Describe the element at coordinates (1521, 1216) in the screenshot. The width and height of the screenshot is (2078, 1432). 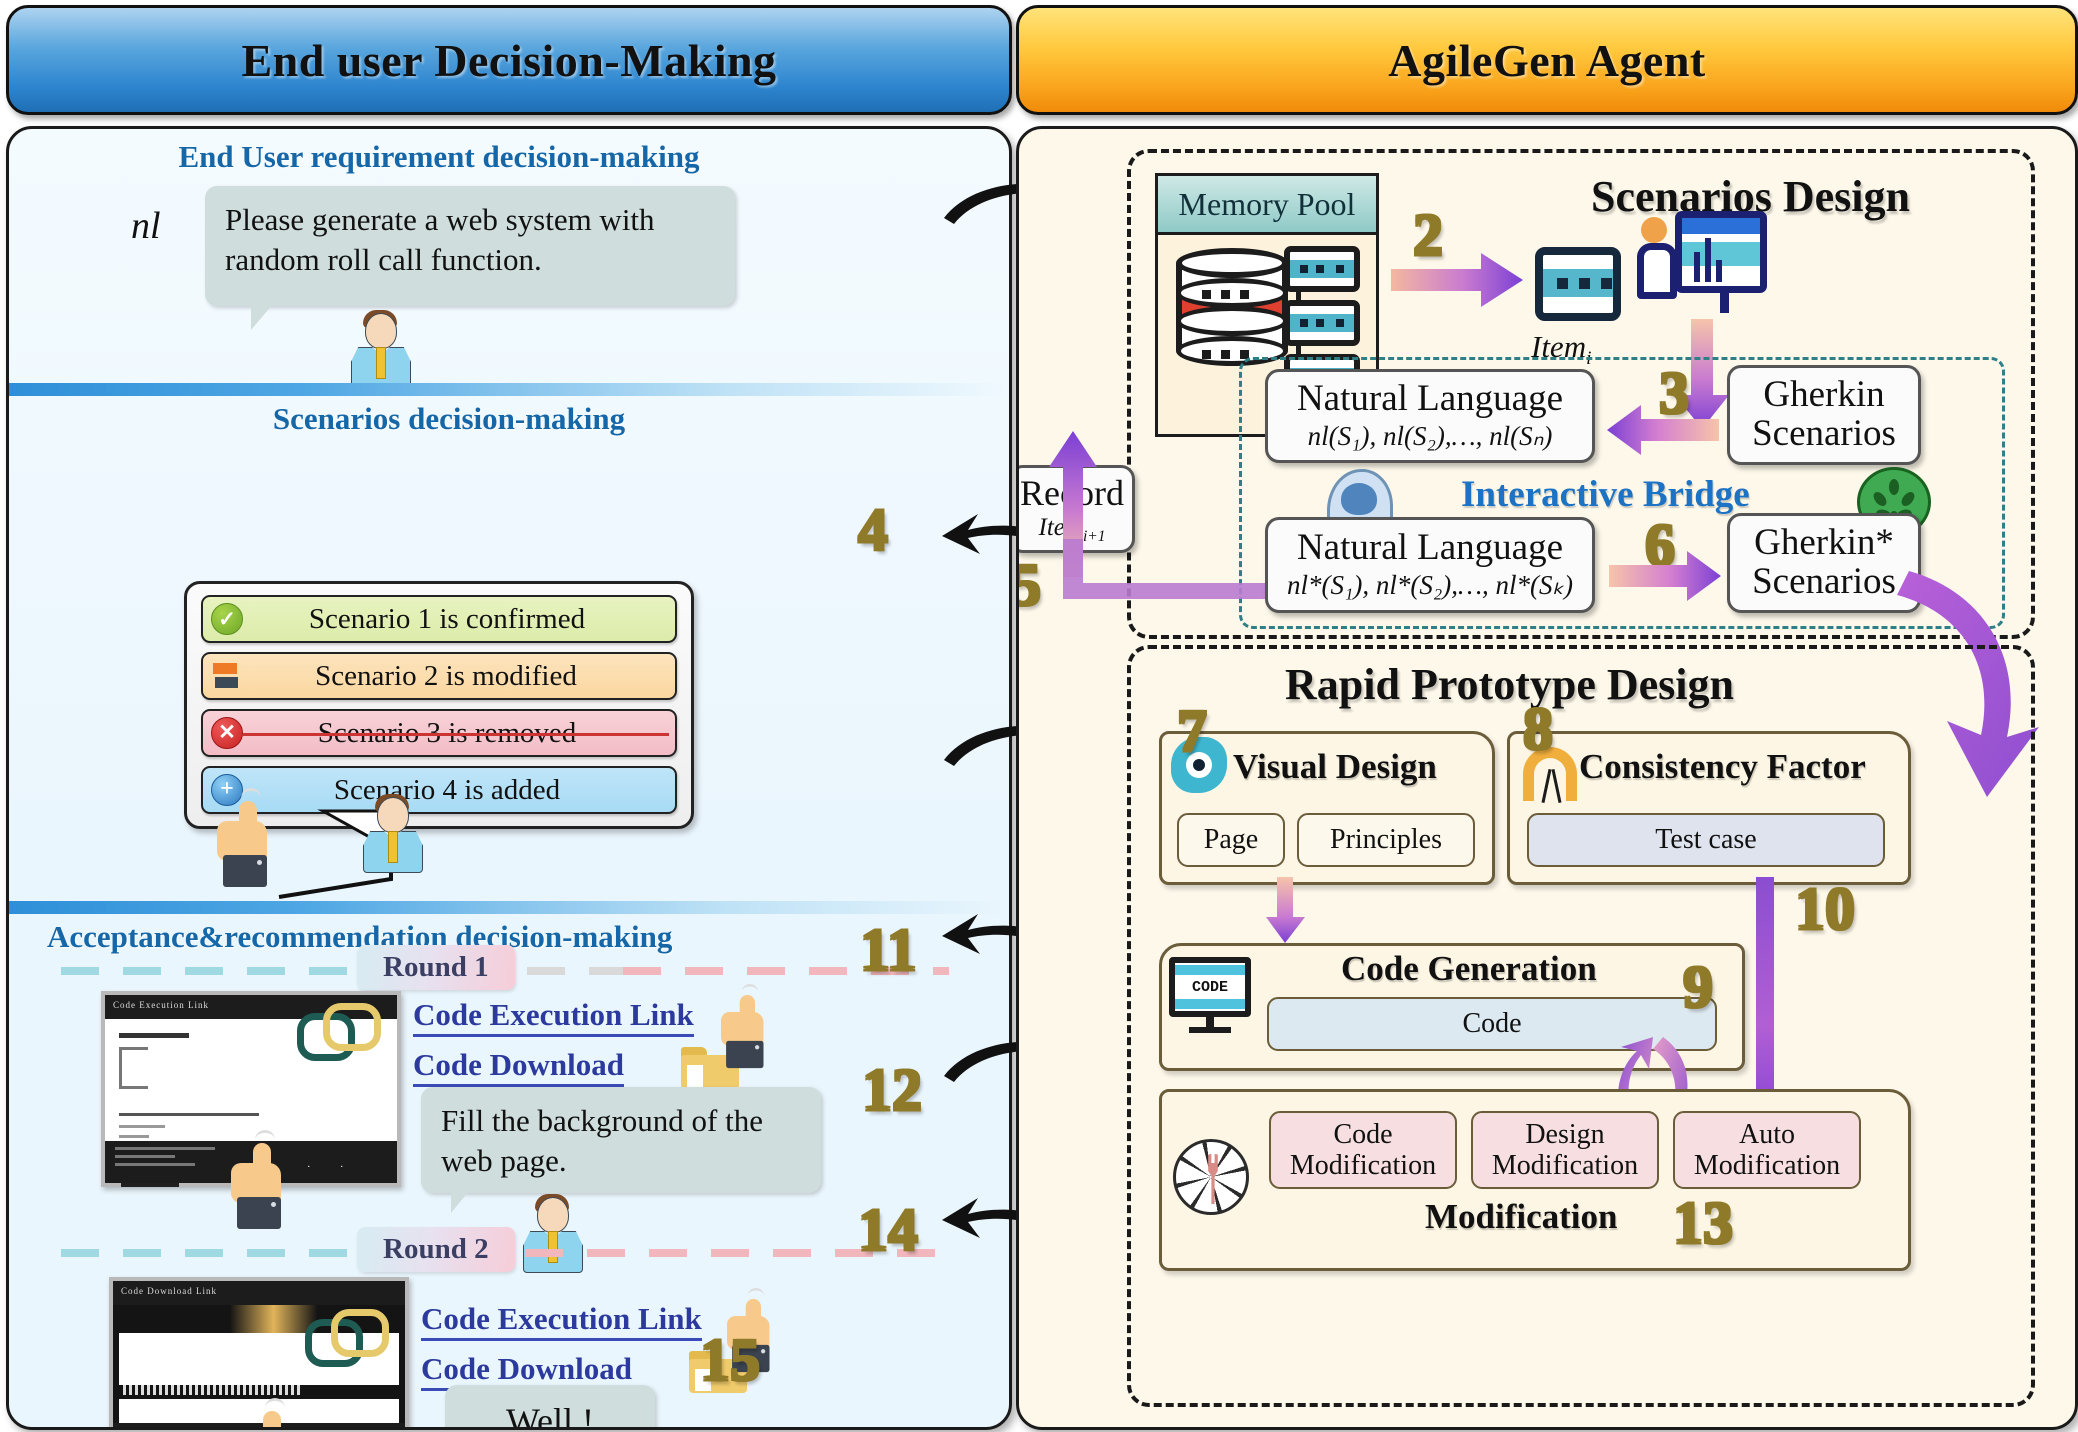
I see `modification-title: Modification` at that location.